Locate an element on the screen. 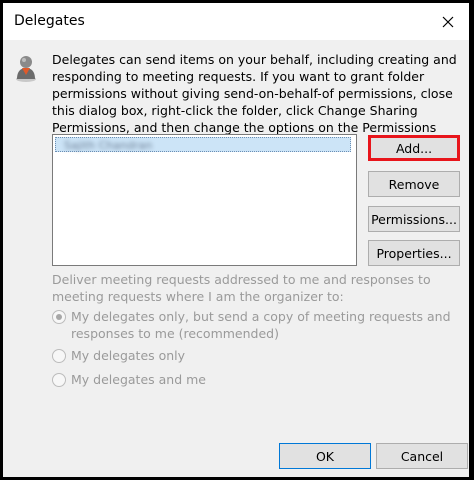 The height and width of the screenshot is (480, 474). radio-option-delegates-only: My delegates only is located at coordinates (118, 355).